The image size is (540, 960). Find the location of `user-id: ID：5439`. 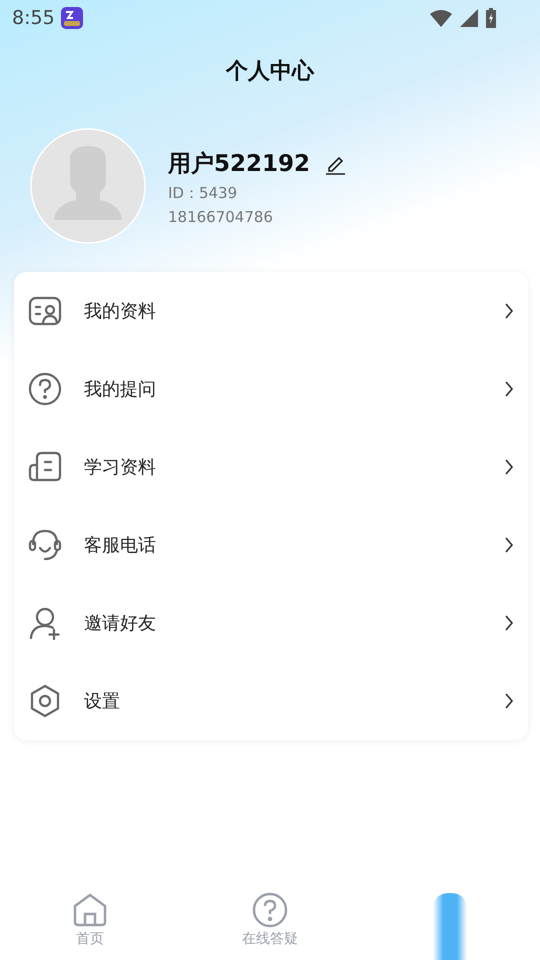

user-id: ID：5439 is located at coordinates (203, 193).